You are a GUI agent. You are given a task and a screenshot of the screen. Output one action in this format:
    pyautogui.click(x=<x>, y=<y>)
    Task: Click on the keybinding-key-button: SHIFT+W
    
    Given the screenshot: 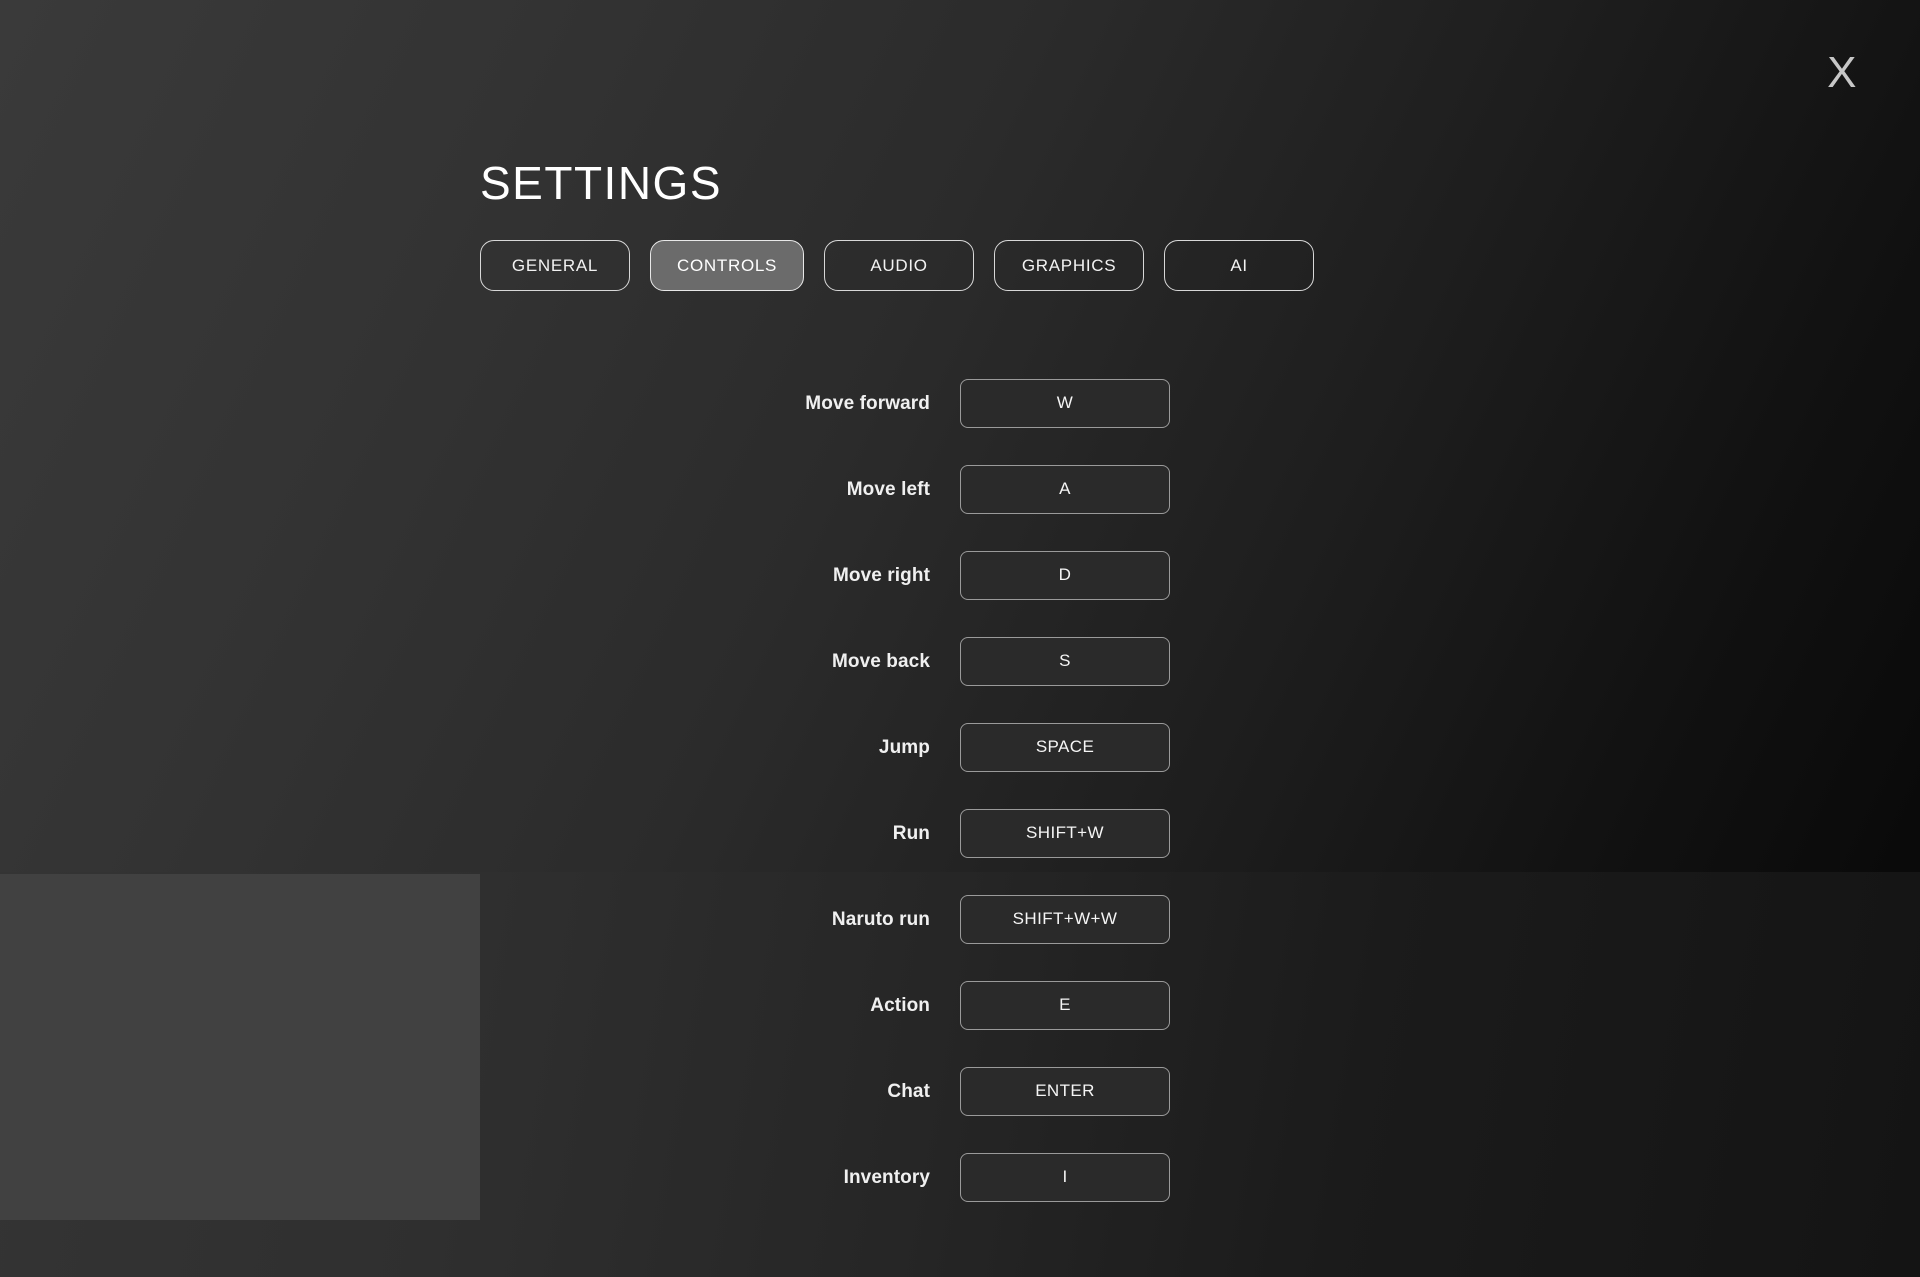 What is the action you would take?
    pyautogui.click(x=1065, y=833)
    